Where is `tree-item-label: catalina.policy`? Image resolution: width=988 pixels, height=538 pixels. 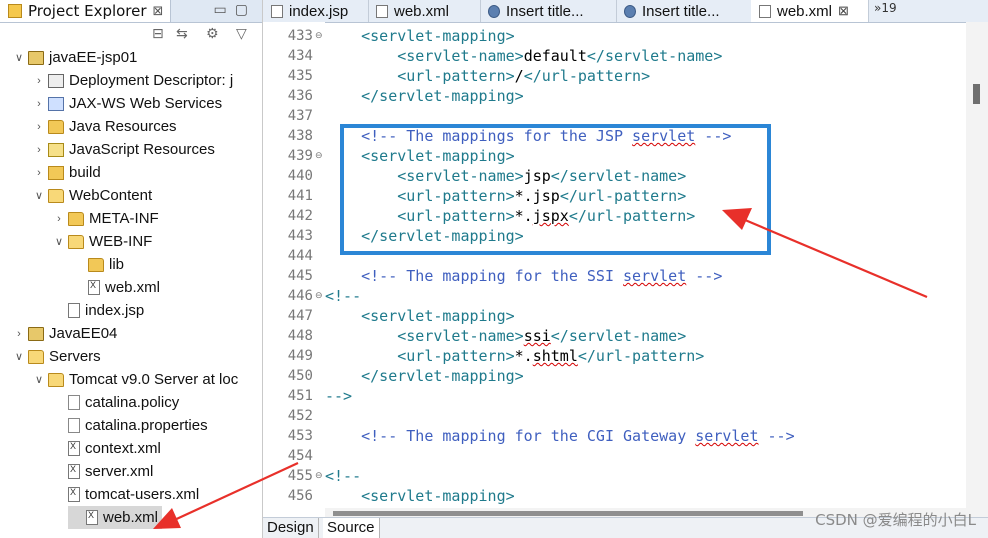 tree-item-label: catalina.policy is located at coordinates (132, 402).